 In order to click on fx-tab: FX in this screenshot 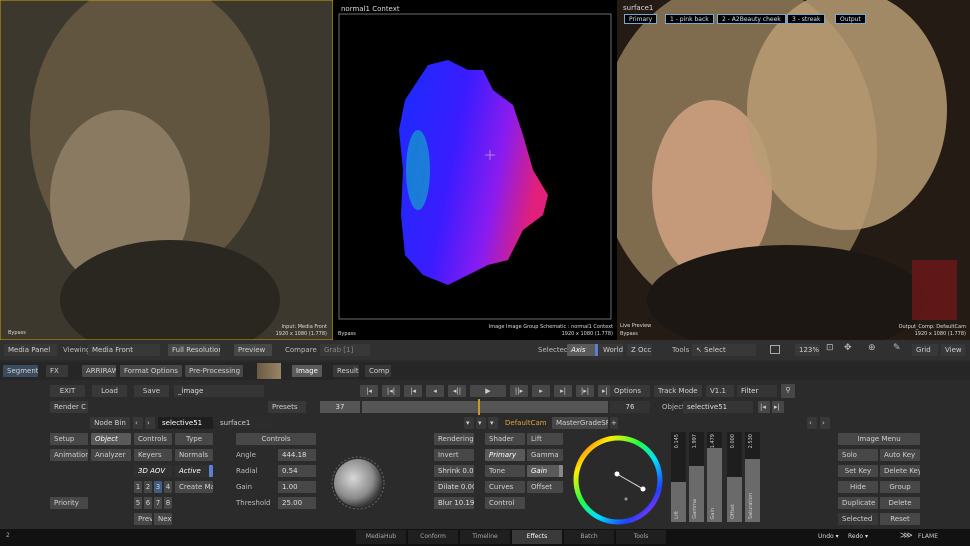, I will do `click(57, 371)`.